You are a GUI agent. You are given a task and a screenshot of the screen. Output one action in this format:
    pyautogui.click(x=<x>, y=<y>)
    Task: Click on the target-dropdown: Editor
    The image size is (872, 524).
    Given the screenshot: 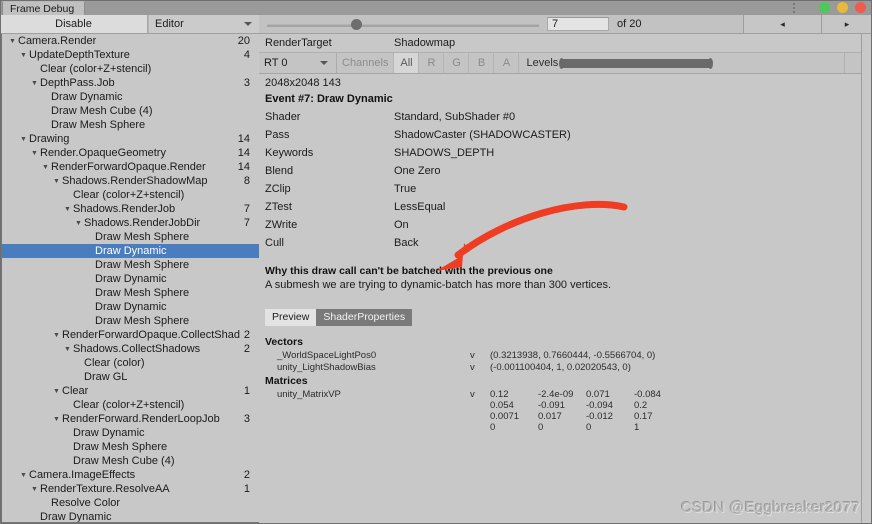 What is the action you would take?
    pyautogui.click(x=203, y=24)
    